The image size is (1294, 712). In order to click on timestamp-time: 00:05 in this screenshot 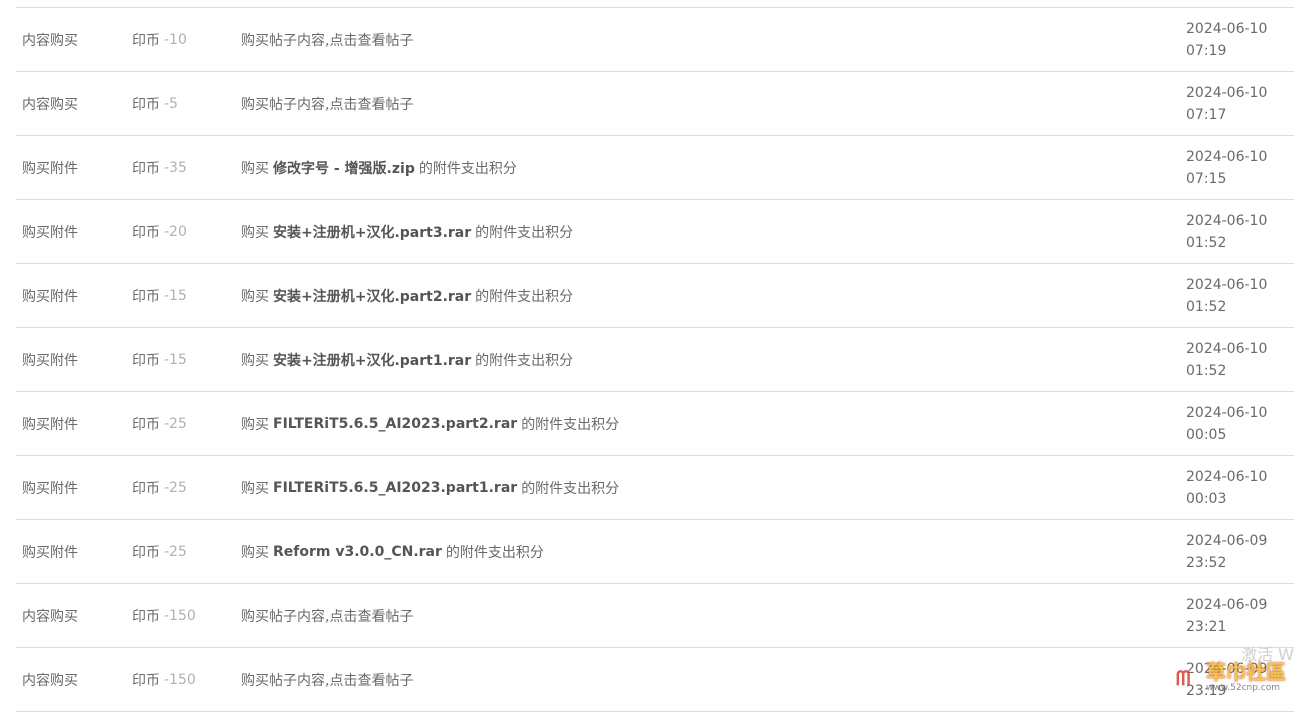, I will do `click(1206, 435)`.